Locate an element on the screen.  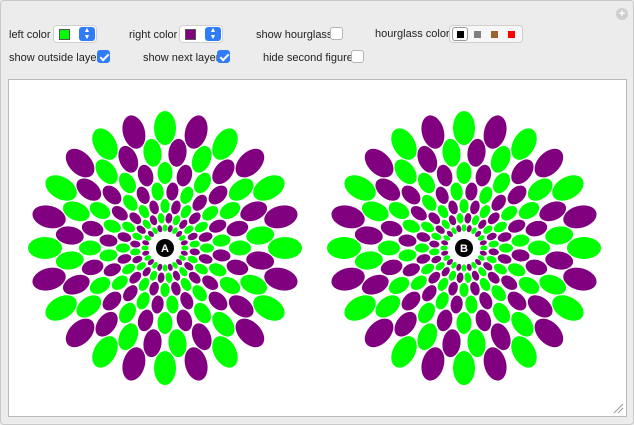
color-square is located at coordinates (511, 34).